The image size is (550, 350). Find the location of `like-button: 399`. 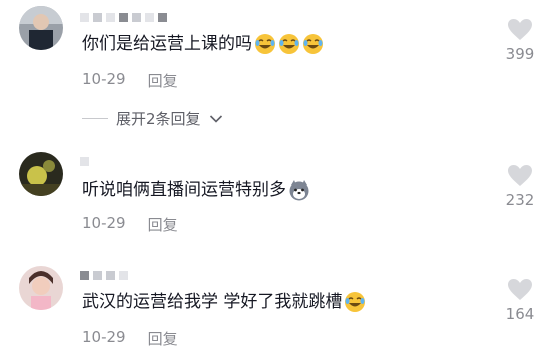

like-button: 399 is located at coordinates (520, 40).